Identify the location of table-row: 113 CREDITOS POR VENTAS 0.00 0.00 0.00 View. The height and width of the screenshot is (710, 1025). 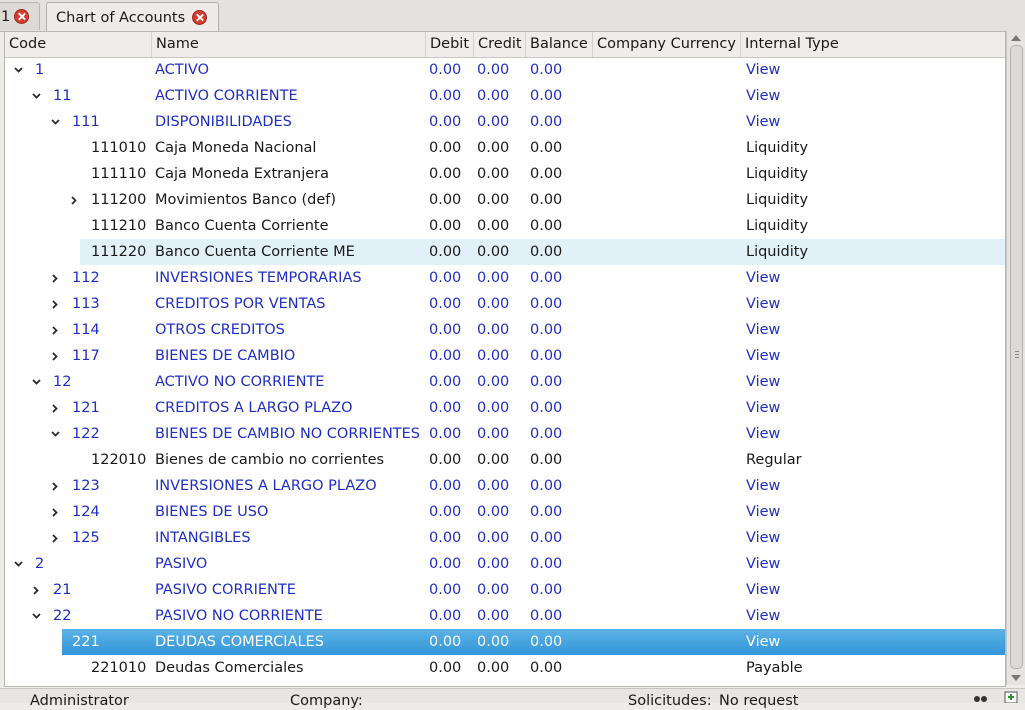
(505, 304).